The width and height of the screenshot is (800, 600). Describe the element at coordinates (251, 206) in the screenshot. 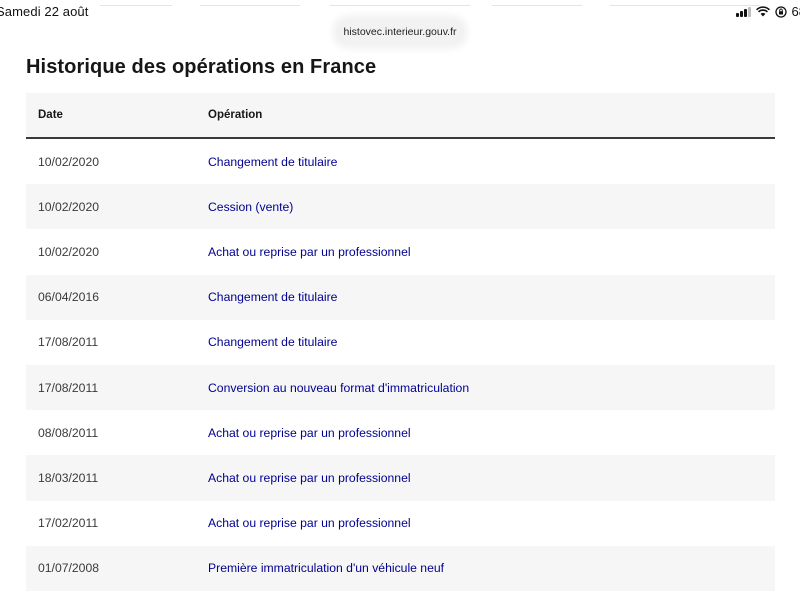

I see `row-operation: Cession (vente)` at that location.